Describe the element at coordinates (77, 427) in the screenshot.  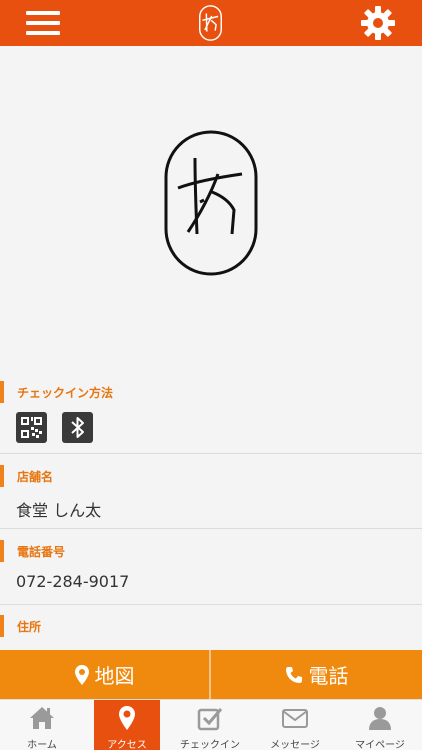
I see `bluetooth-icon` at that location.